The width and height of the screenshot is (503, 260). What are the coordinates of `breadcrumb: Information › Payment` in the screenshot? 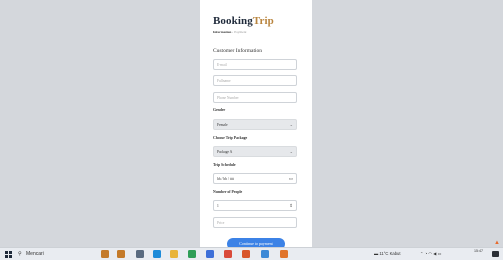 It's located at (229, 32).